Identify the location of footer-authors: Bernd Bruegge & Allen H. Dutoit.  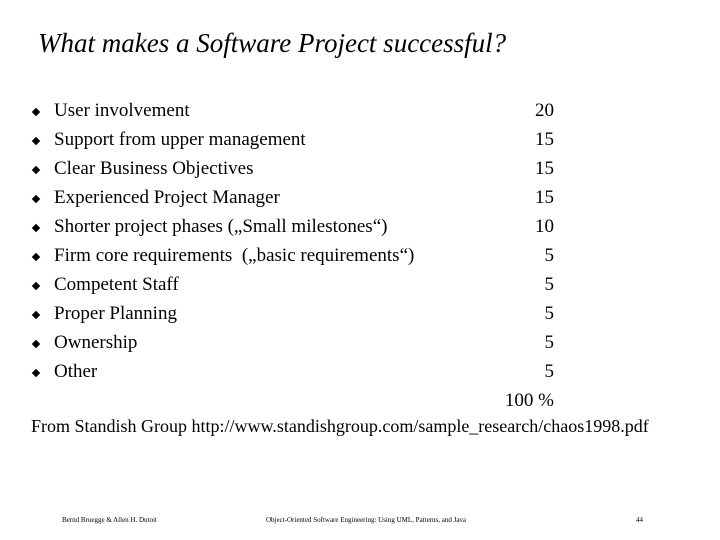
(109, 520).